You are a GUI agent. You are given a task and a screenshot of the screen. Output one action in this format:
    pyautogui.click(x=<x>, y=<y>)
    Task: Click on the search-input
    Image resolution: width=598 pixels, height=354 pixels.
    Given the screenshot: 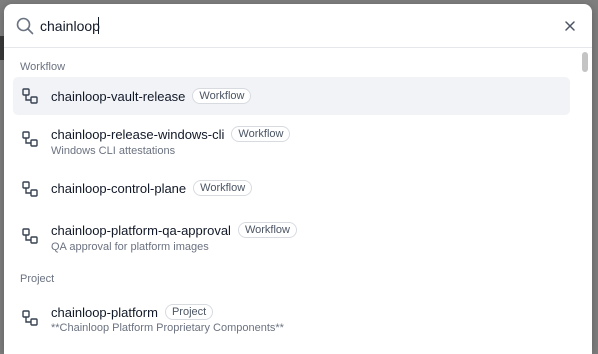 What is the action you would take?
    pyautogui.click(x=290, y=26)
    